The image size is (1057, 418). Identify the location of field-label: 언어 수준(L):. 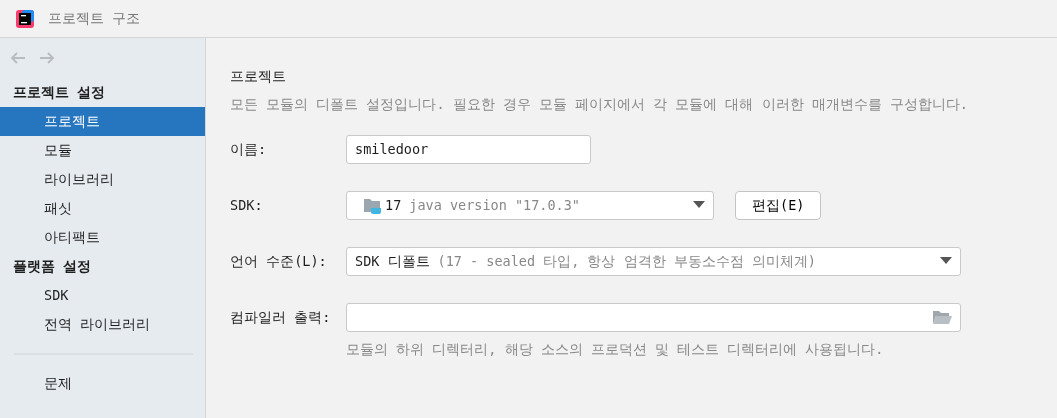
(279, 261).